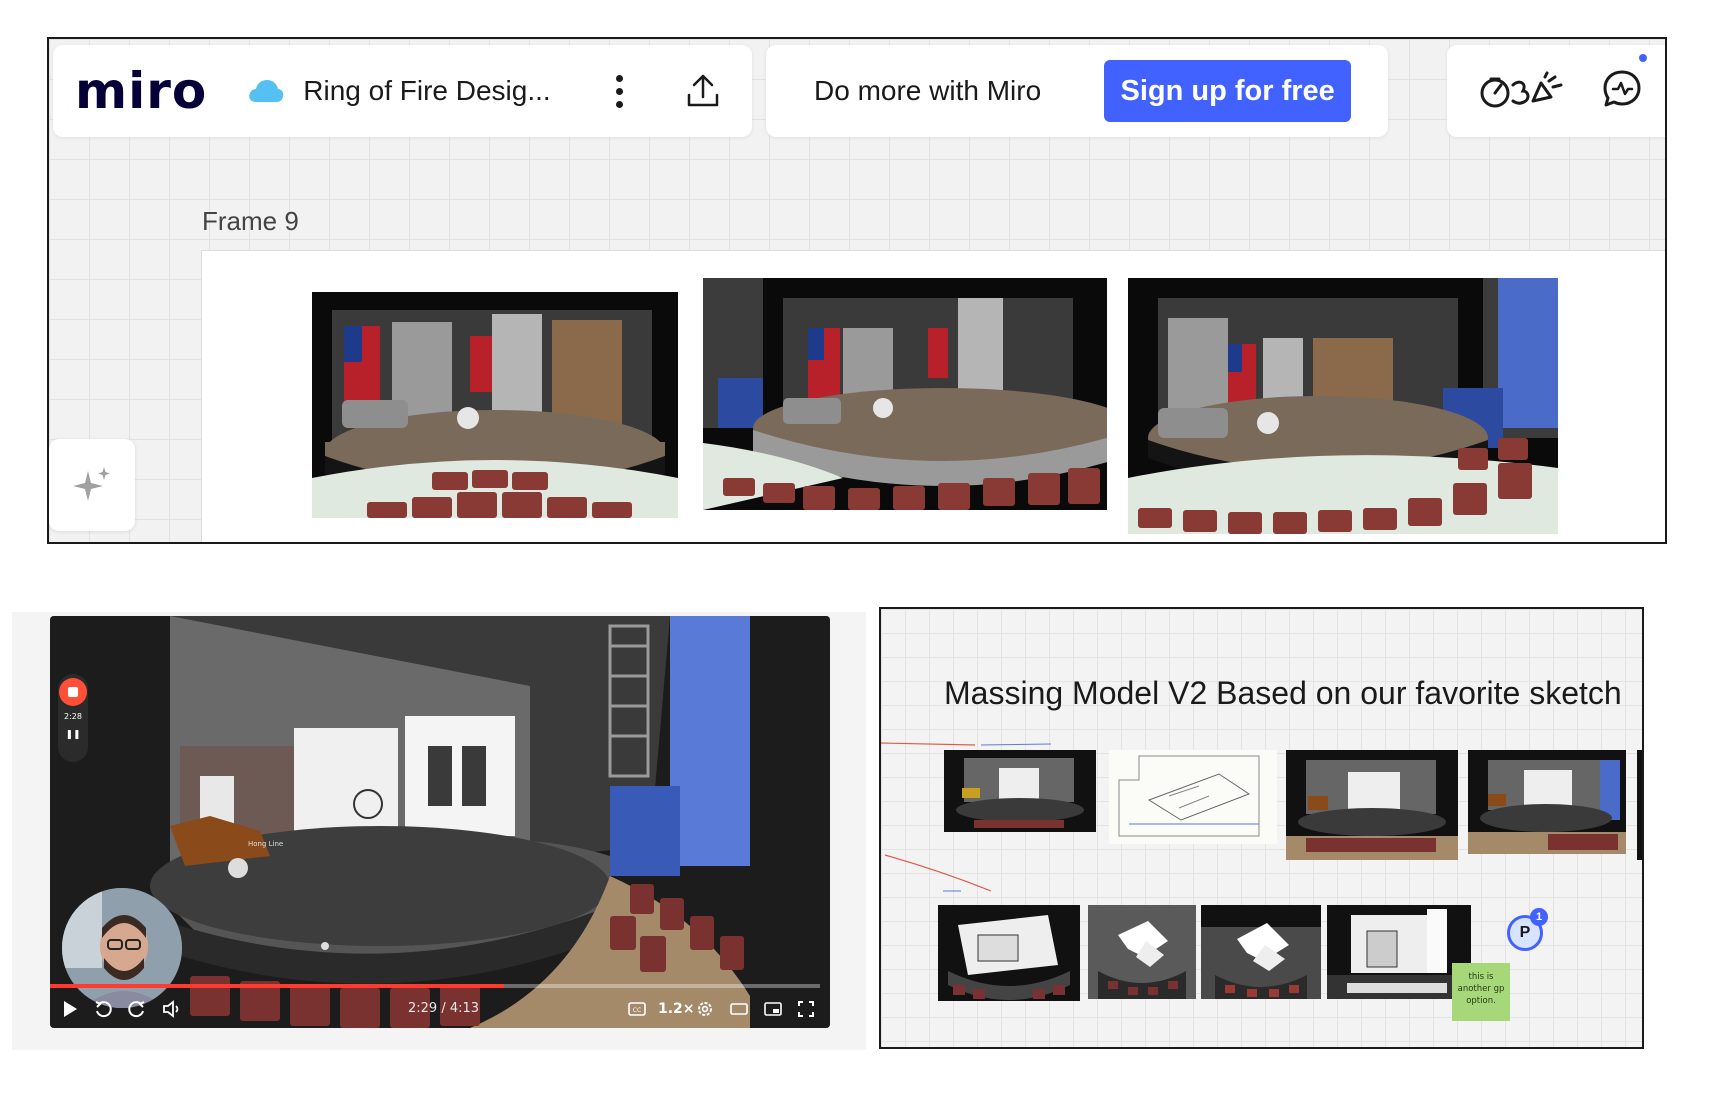  I want to click on frame-label: Frame 9, so click(250, 221).